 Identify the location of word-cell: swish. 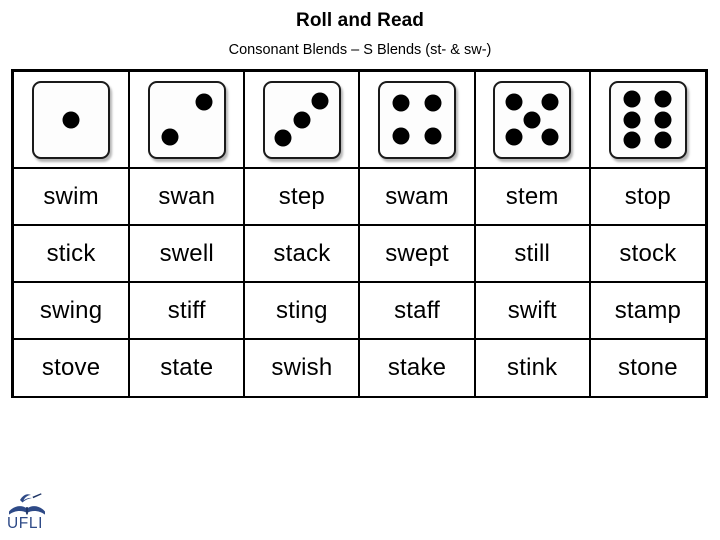
(302, 367).